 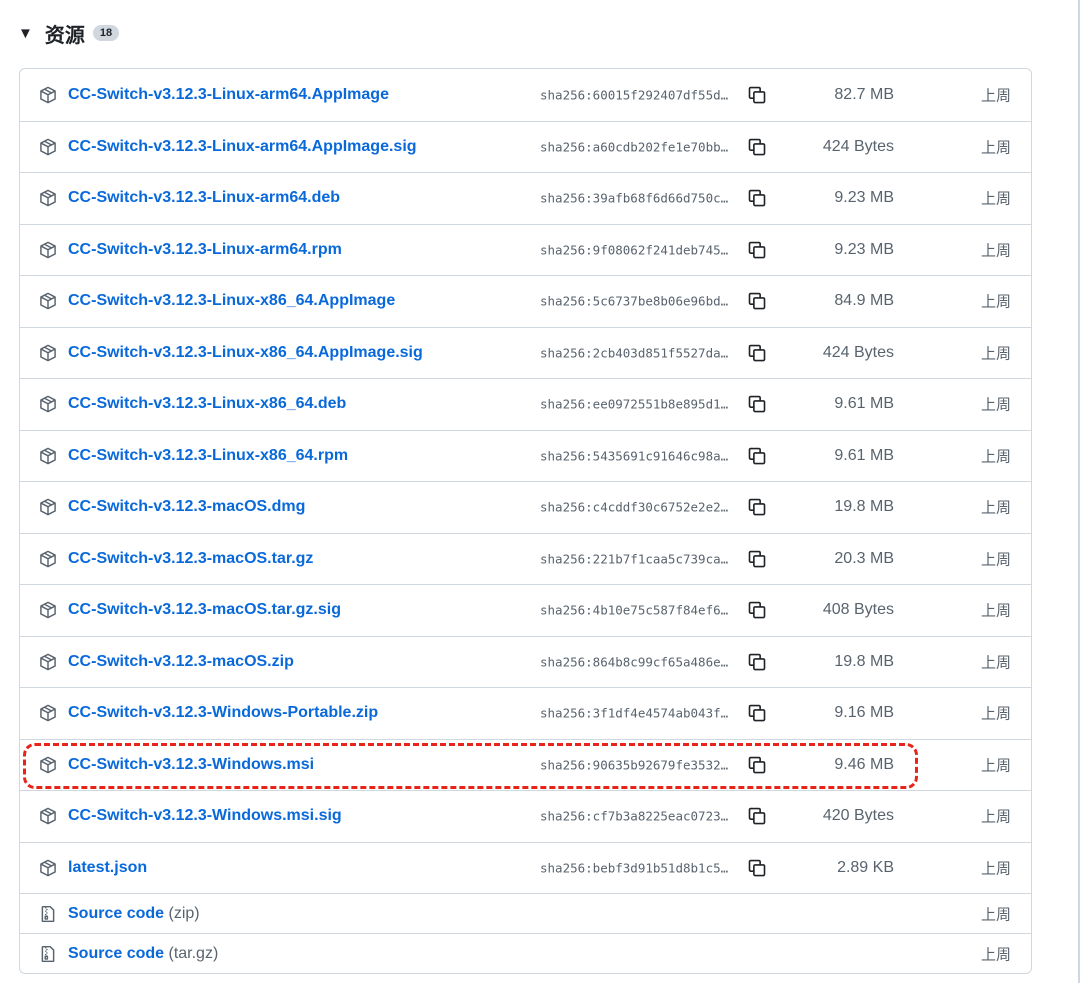 What do you see at coordinates (995, 954) in the screenshot?
I see `source-code-date: 上周` at bounding box center [995, 954].